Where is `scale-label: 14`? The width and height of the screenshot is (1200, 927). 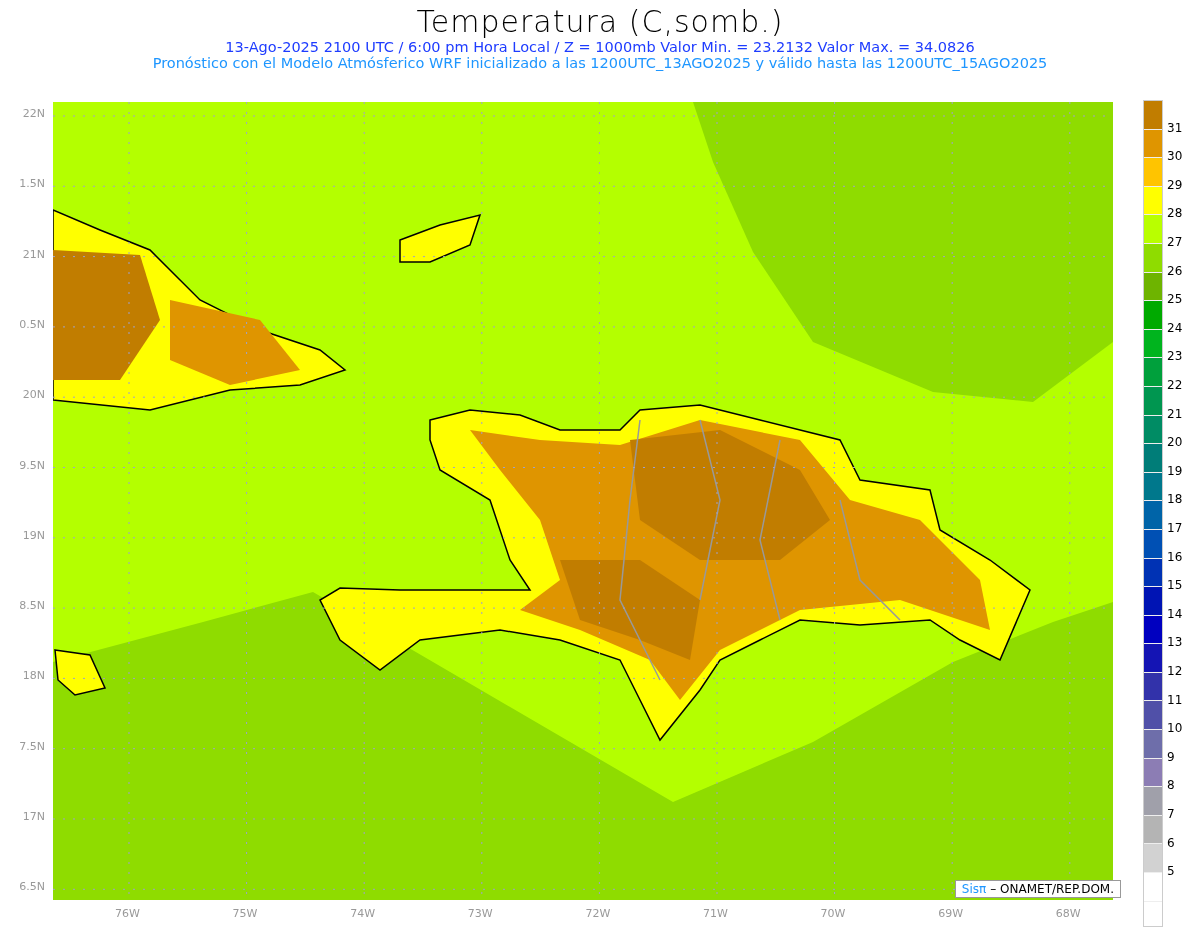
scale-label: 14 is located at coordinates (1175, 613).